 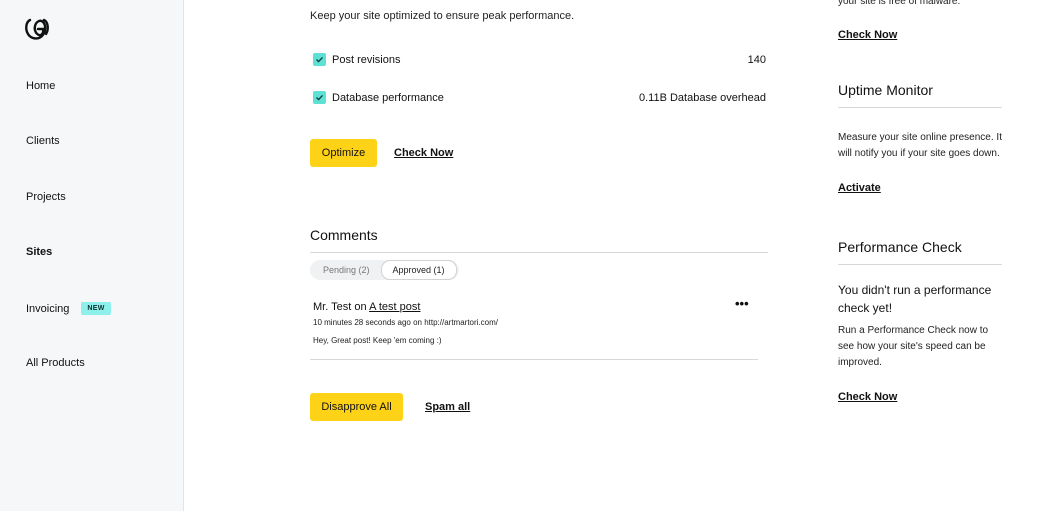 What do you see at coordinates (366, 59) in the screenshot?
I see `post-revisions-label: Post revisions` at bounding box center [366, 59].